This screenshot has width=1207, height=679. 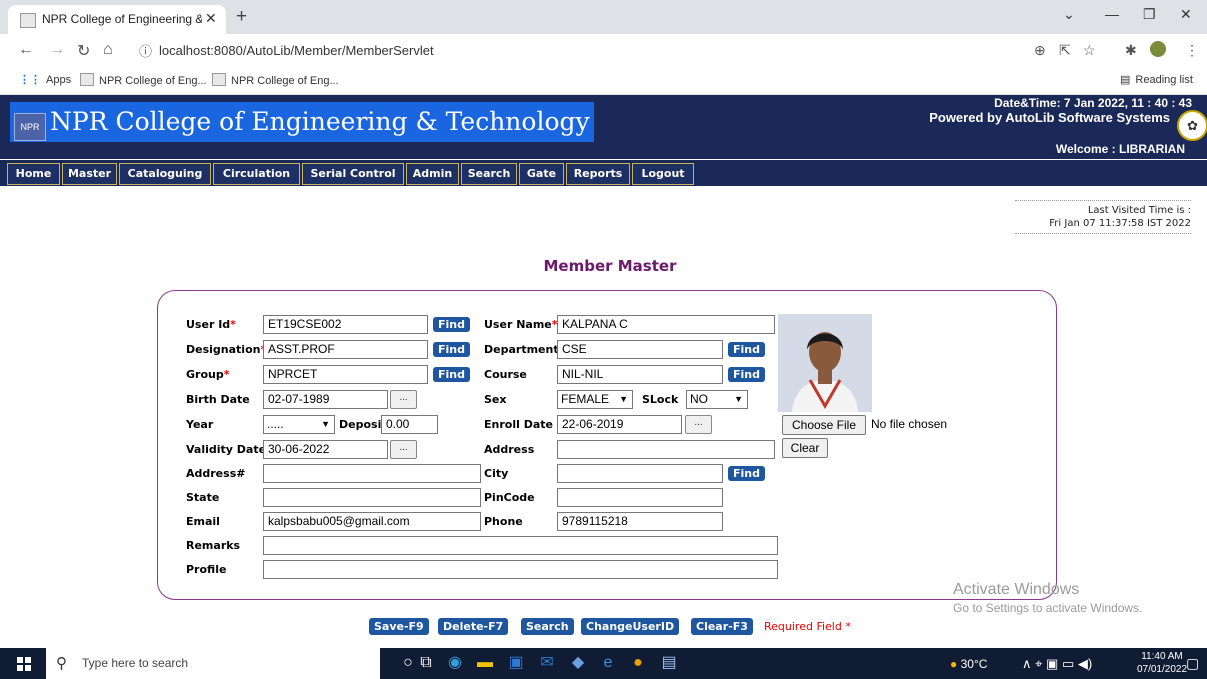 I want to click on delete-button: Delete-F7, so click(x=473, y=626).